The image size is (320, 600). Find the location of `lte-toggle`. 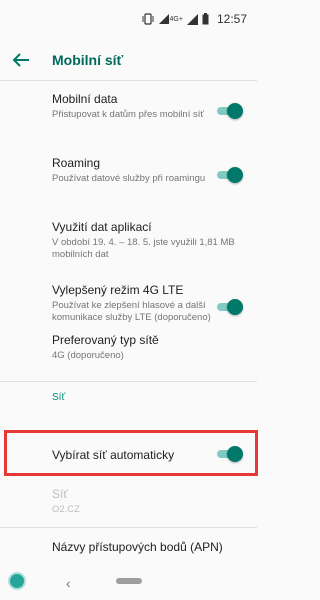

lte-toggle is located at coordinates (229, 307).